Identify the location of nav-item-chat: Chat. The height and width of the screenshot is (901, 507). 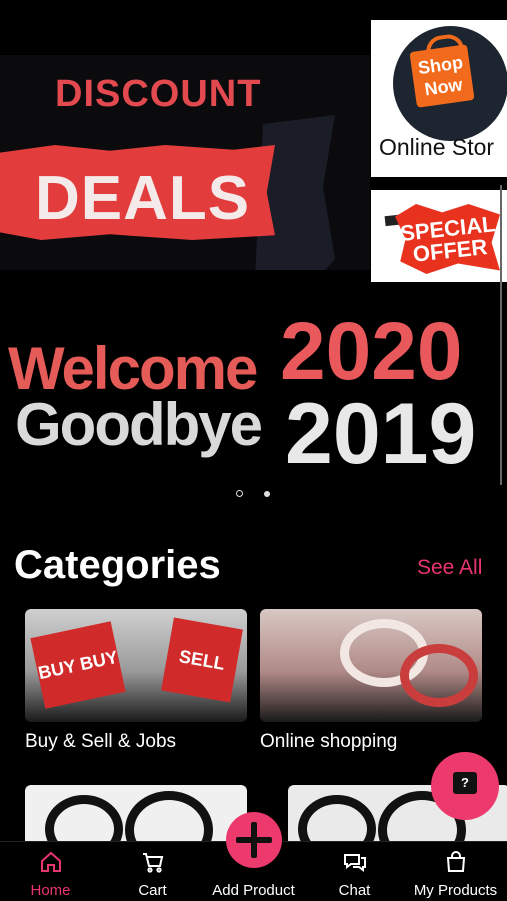
(354, 871).